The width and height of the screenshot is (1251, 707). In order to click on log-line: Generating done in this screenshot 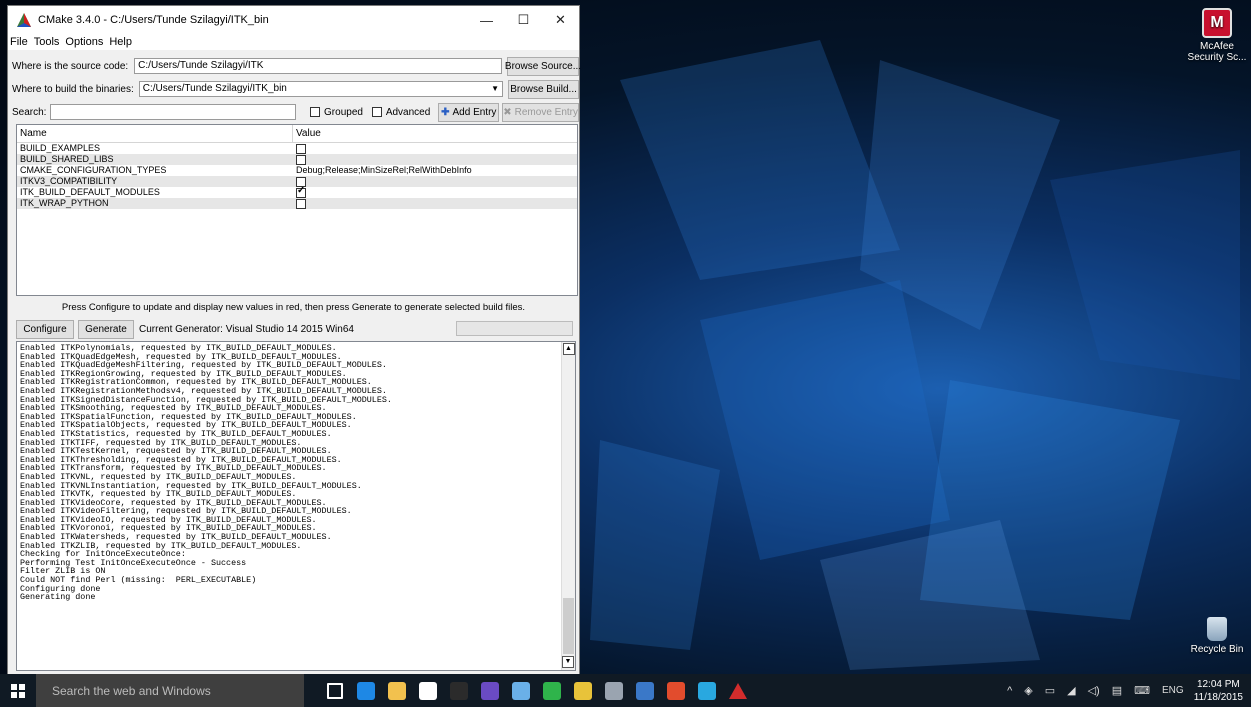, I will do `click(58, 597)`.